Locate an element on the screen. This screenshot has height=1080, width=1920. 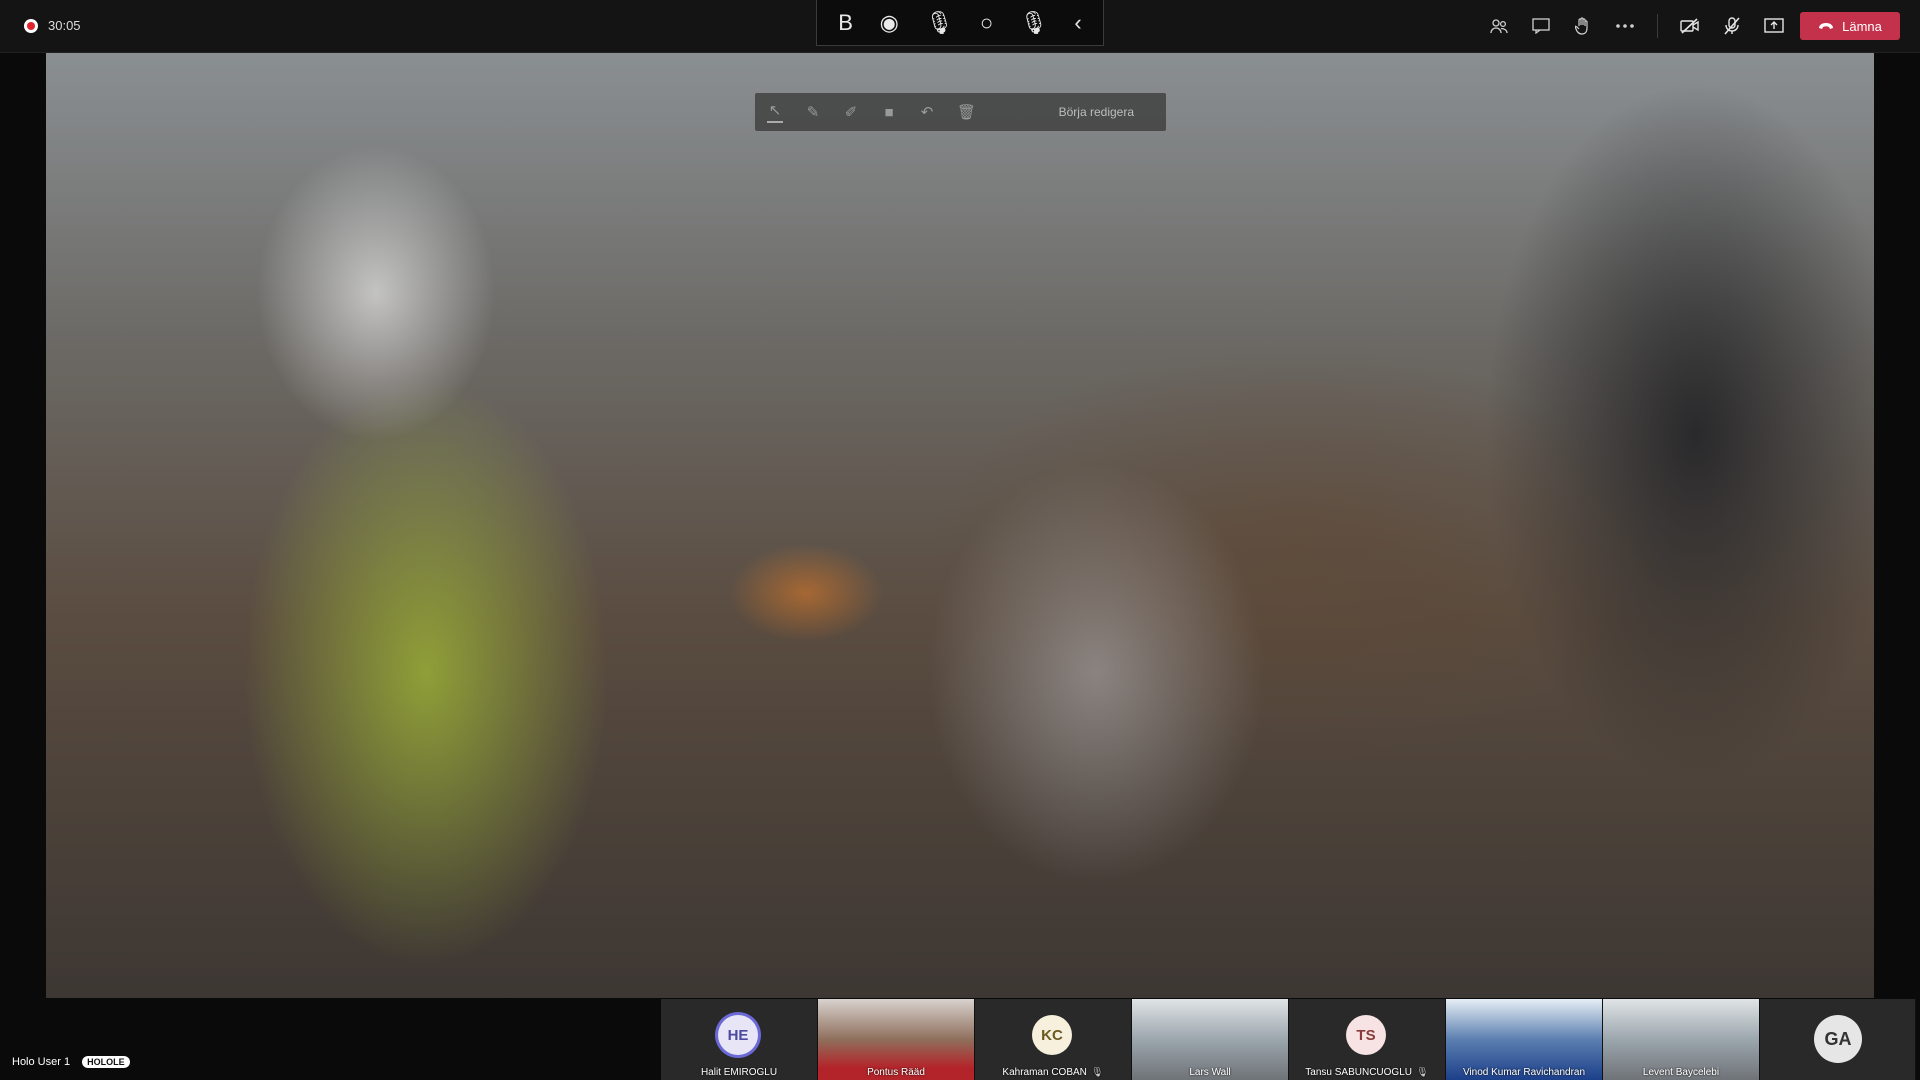
ink-select-icon: B is located at coordinates (845, 22).